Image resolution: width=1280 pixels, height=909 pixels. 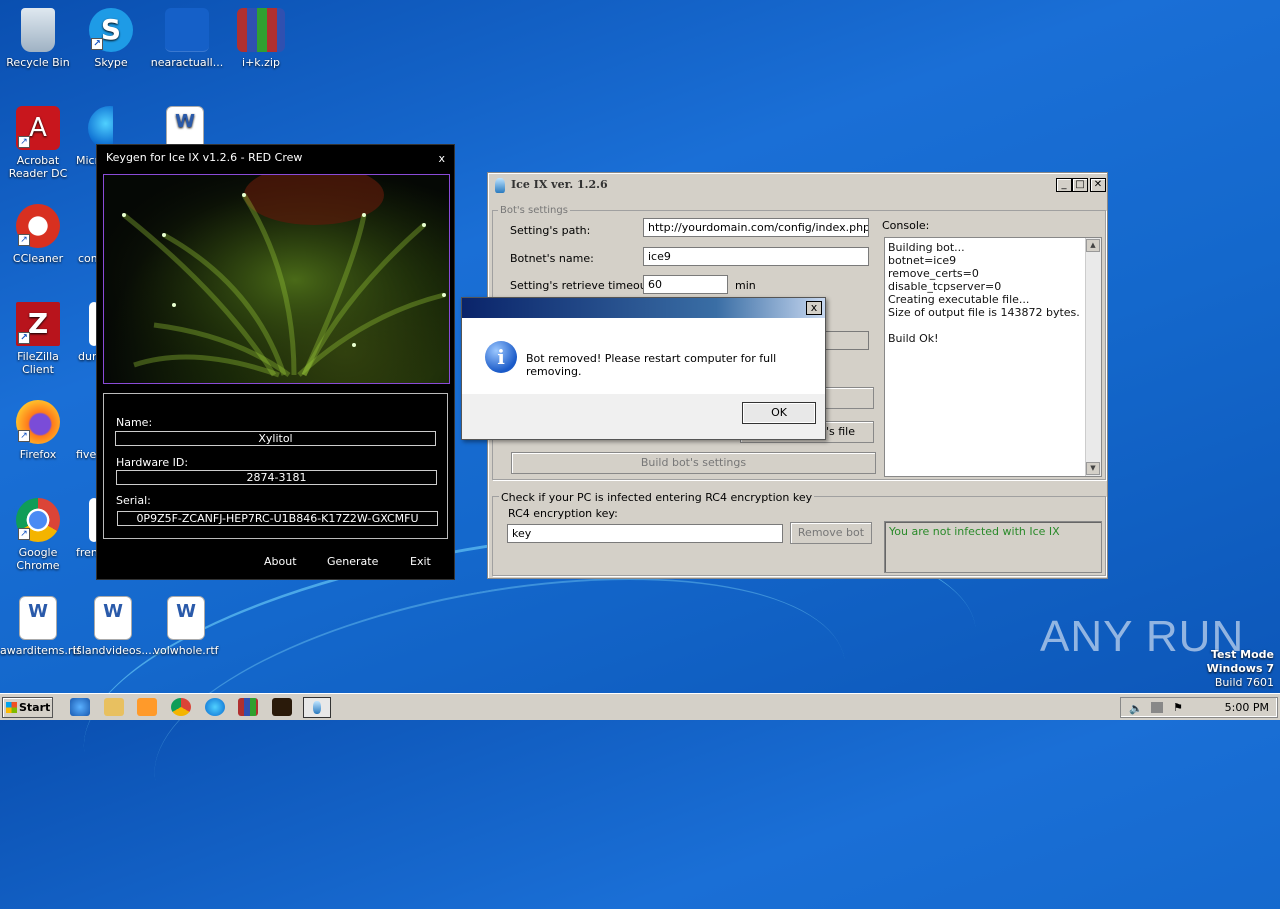 What do you see at coordinates (261, 62) in the screenshot?
I see `desktop-icon-label: i+k.zip` at bounding box center [261, 62].